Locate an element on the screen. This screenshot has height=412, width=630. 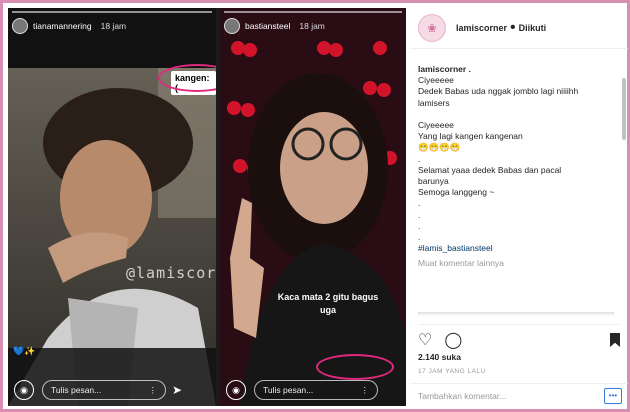
story-header: tianamannering 18 jam is located at coordinates (69, 26).